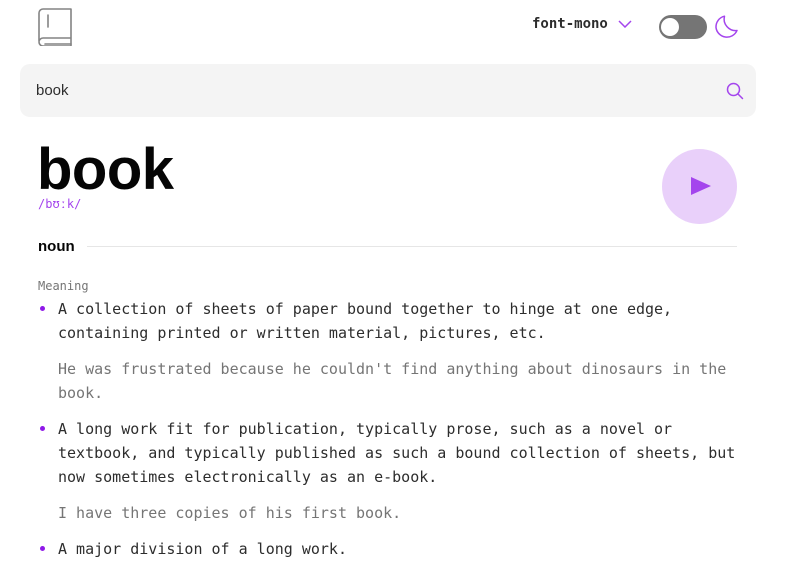  Describe the element at coordinates (60, 204) in the screenshot. I see `entry-phonetic: /bʊːk/` at that location.